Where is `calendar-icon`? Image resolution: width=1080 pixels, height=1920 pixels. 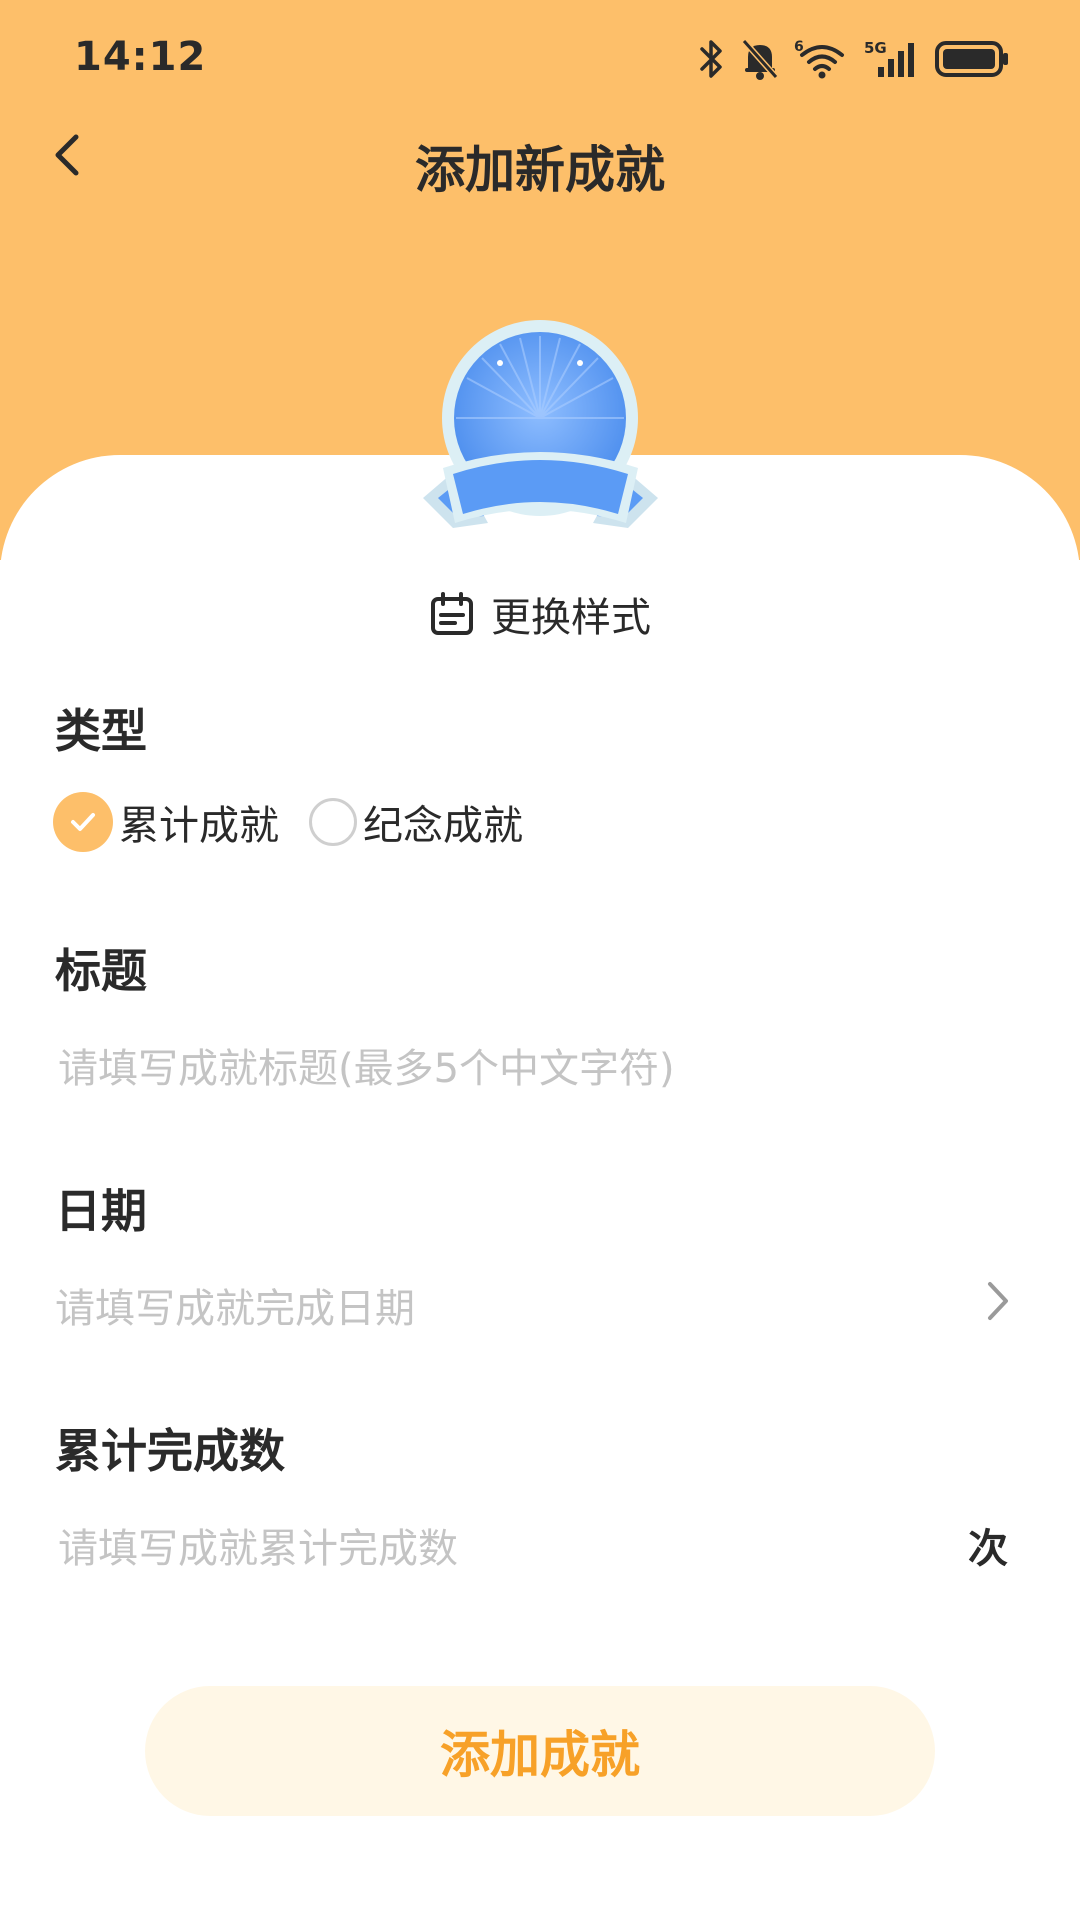
calendar-icon is located at coordinates (452, 613).